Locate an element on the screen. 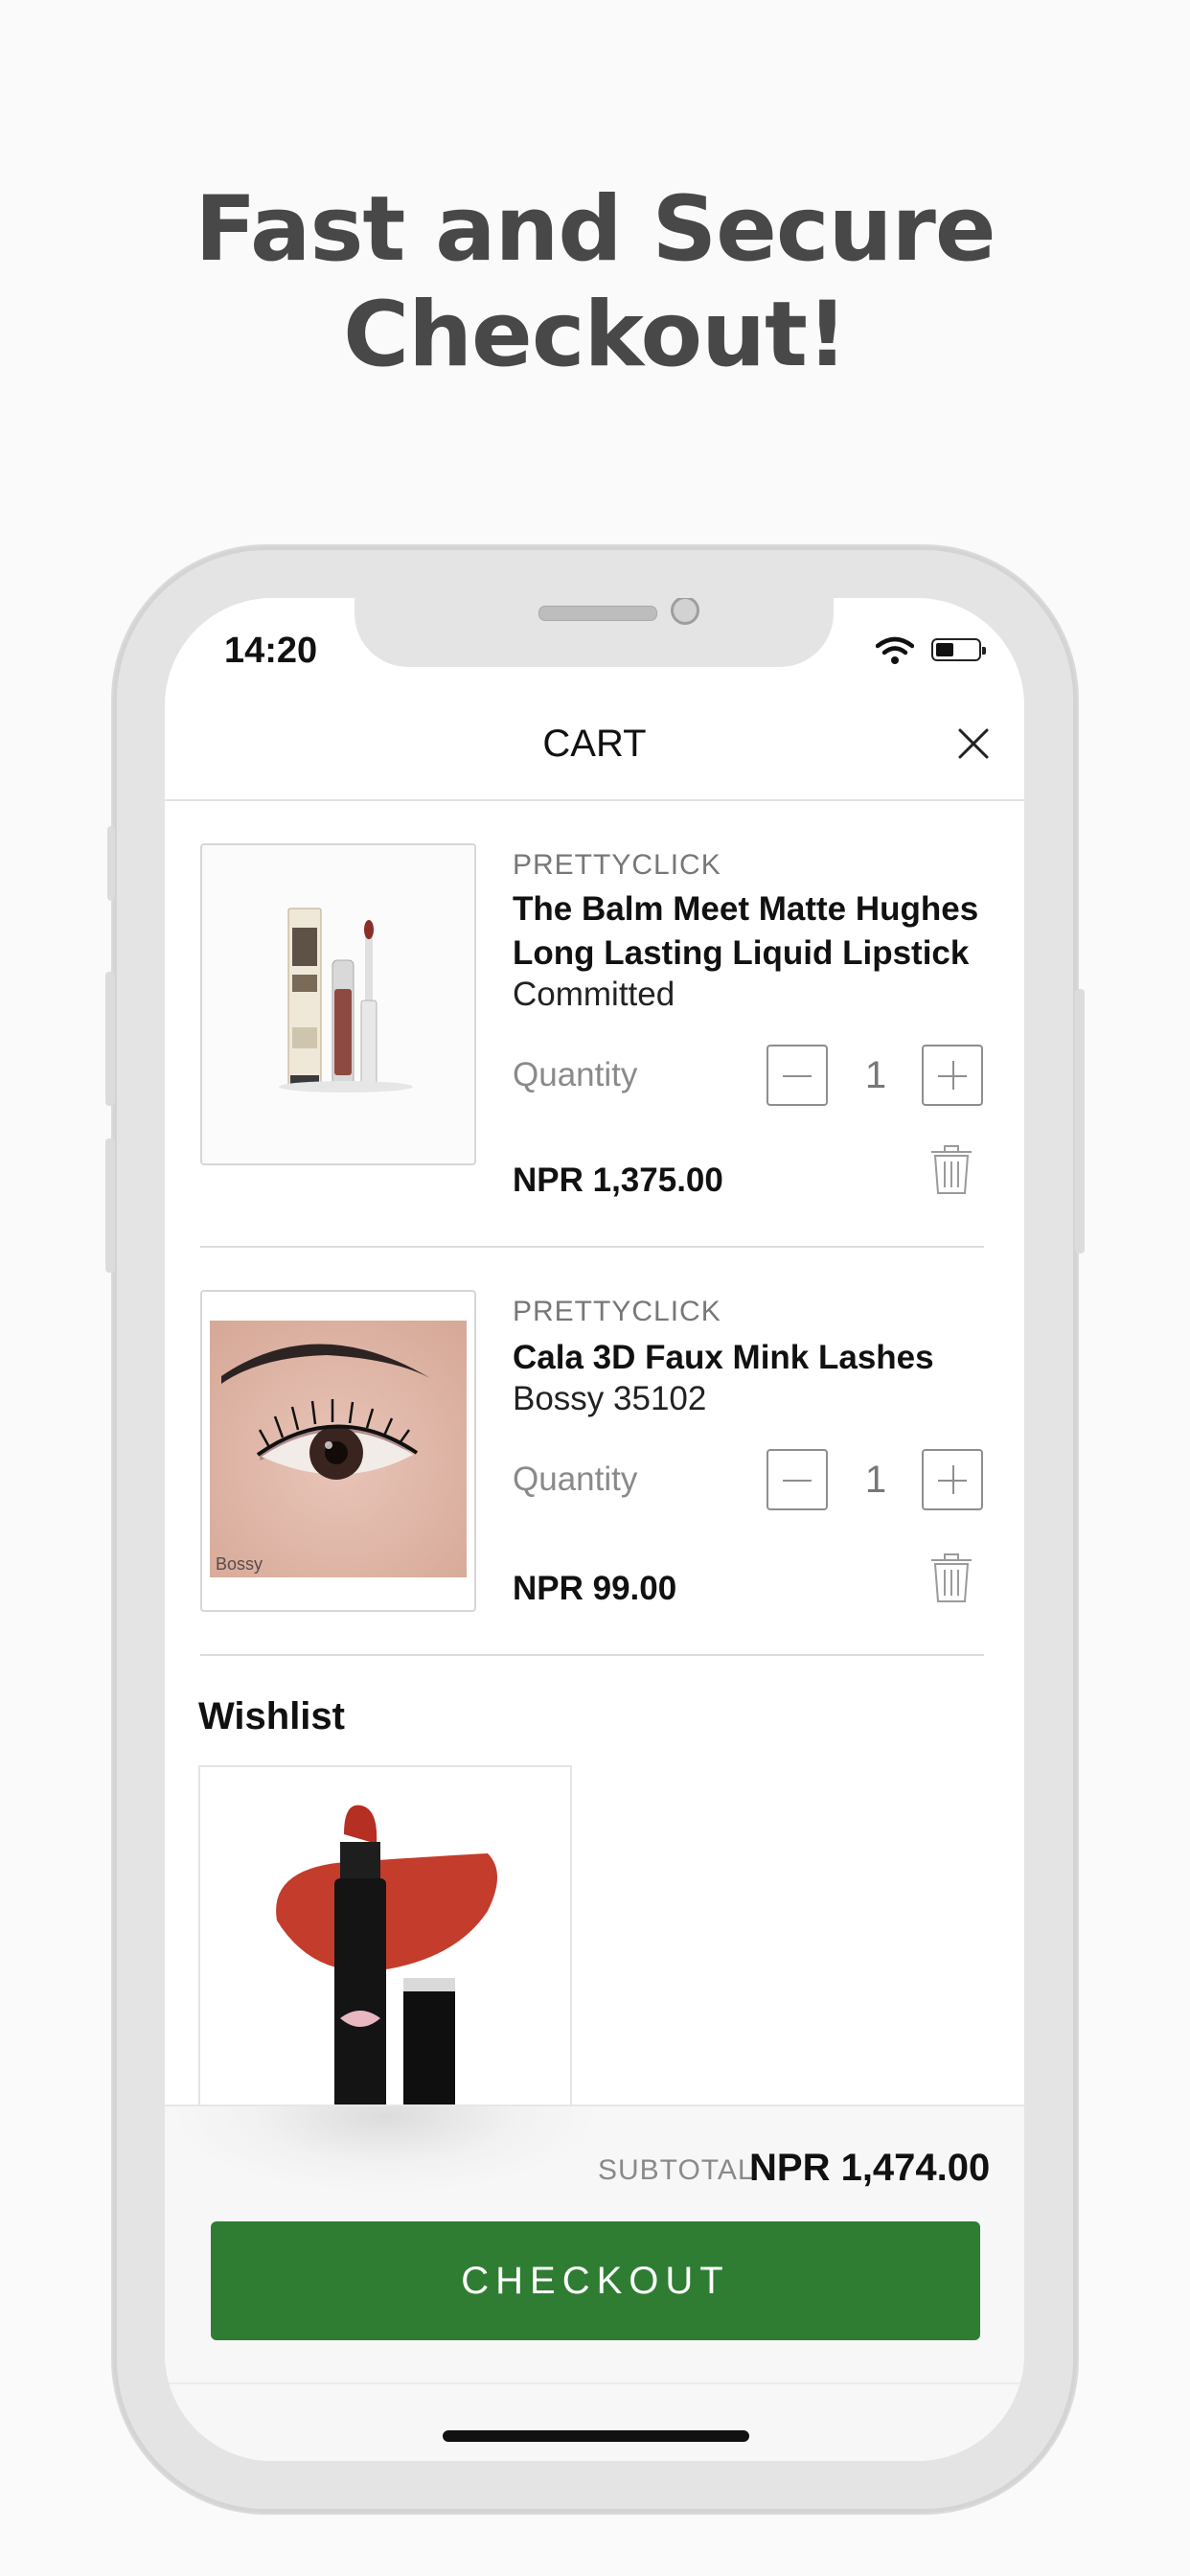 Image resolution: width=1190 pixels, height=2576 pixels. battery-icon is located at coordinates (959, 649).